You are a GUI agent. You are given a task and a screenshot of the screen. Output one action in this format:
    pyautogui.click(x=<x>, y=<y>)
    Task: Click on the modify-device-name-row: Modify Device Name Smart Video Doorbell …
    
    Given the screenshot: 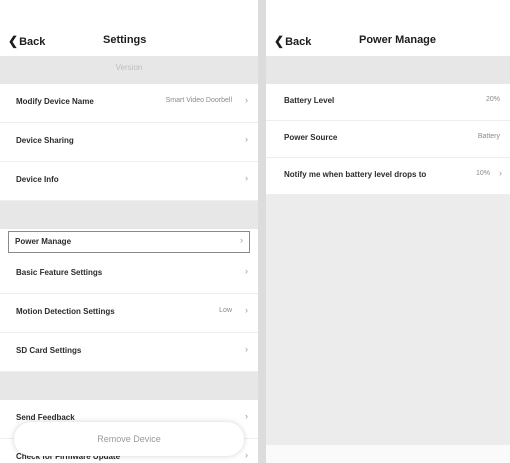 What is the action you would take?
    pyautogui.click(x=129, y=103)
    